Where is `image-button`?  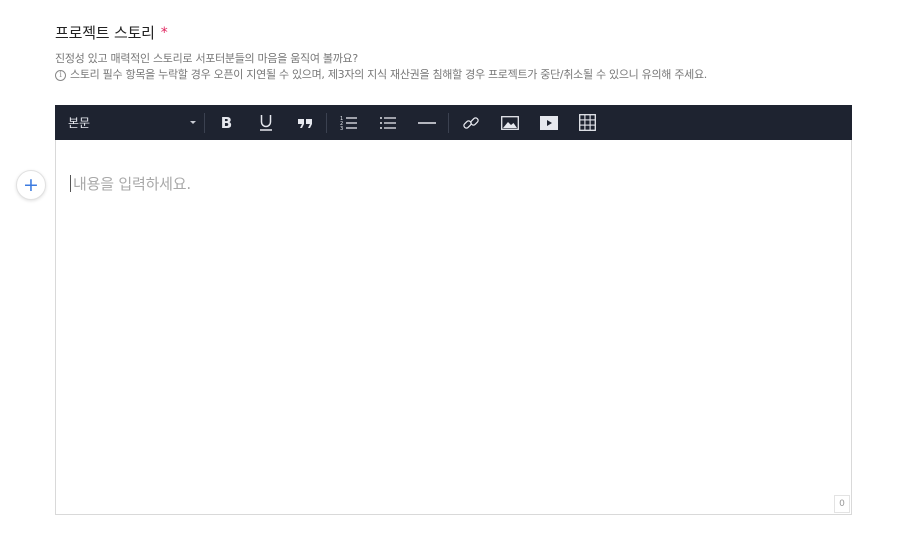
image-button is located at coordinates (509, 122).